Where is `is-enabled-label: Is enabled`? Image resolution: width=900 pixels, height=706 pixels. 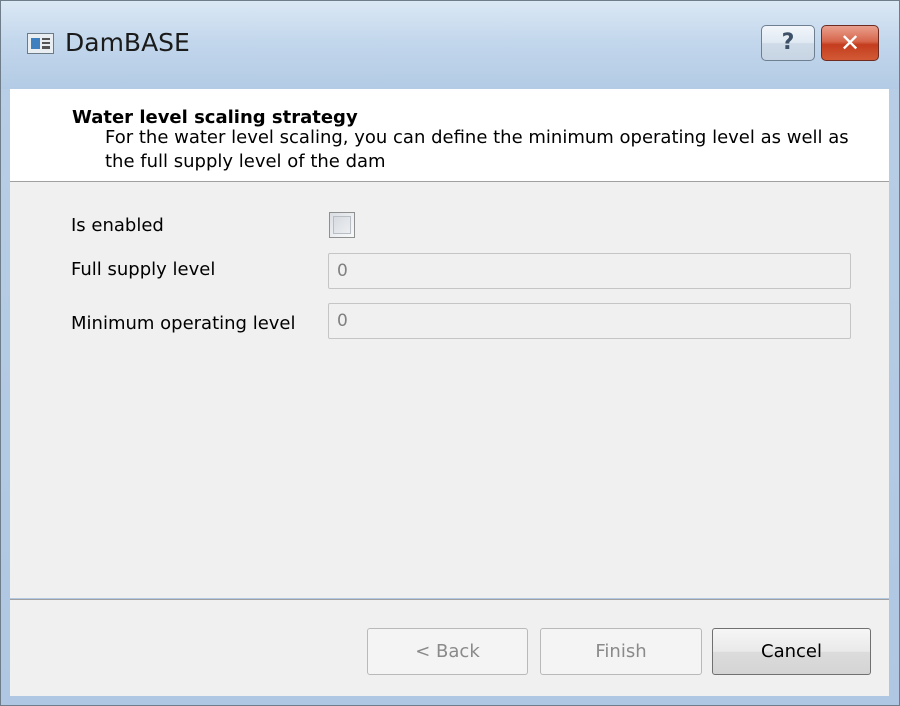
is-enabled-label: Is enabled is located at coordinates (117, 225).